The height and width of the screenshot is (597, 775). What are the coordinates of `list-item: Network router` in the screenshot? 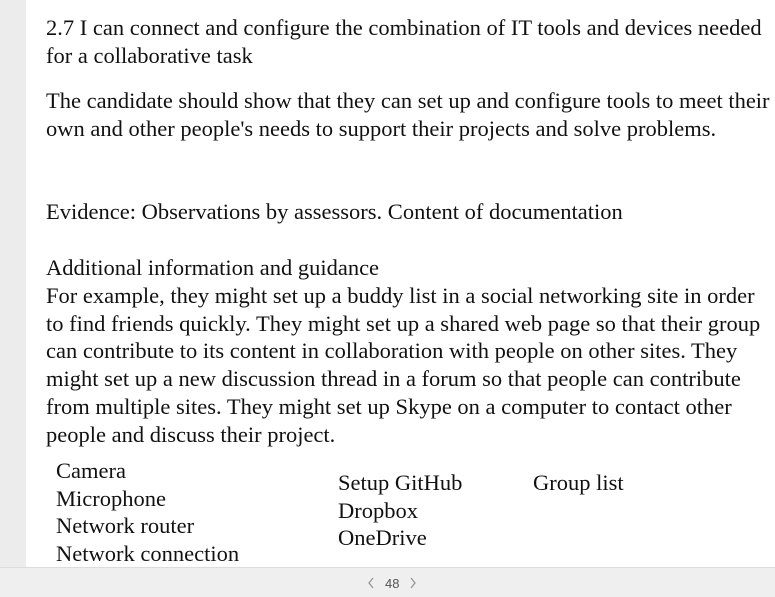 It's located at (125, 526).